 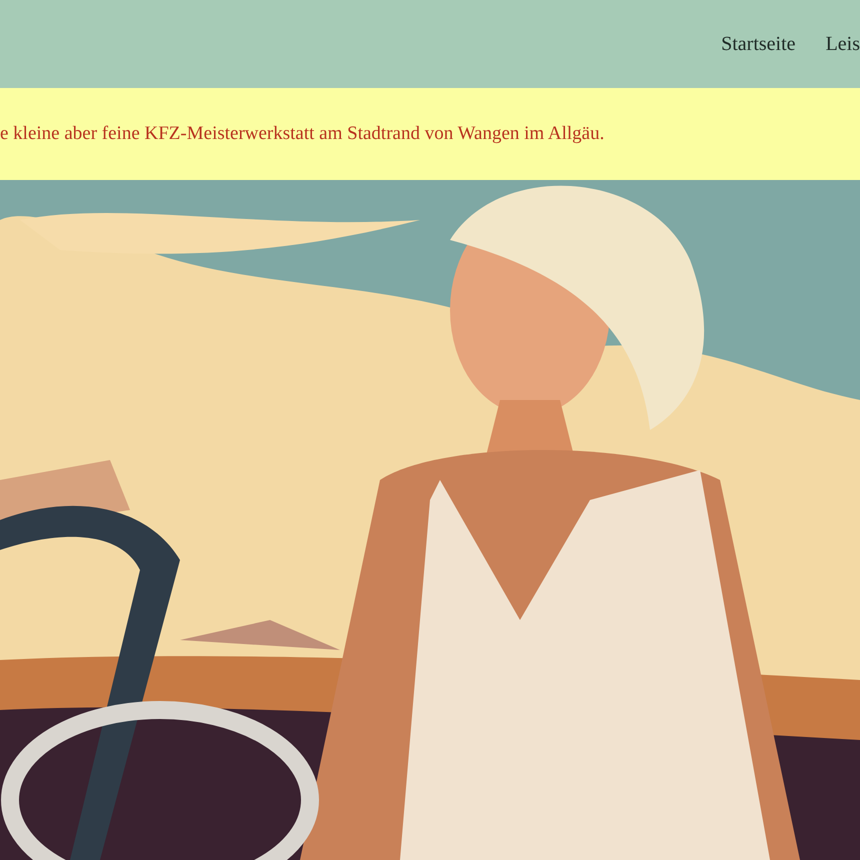 What do you see at coordinates (302, 134) in the screenshot?
I see `tagline-text: e kleine aber feine KFZ-Meisterwerkstatt am Stadtrand von Wangen im Allgäu.` at bounding box center [302, 134].